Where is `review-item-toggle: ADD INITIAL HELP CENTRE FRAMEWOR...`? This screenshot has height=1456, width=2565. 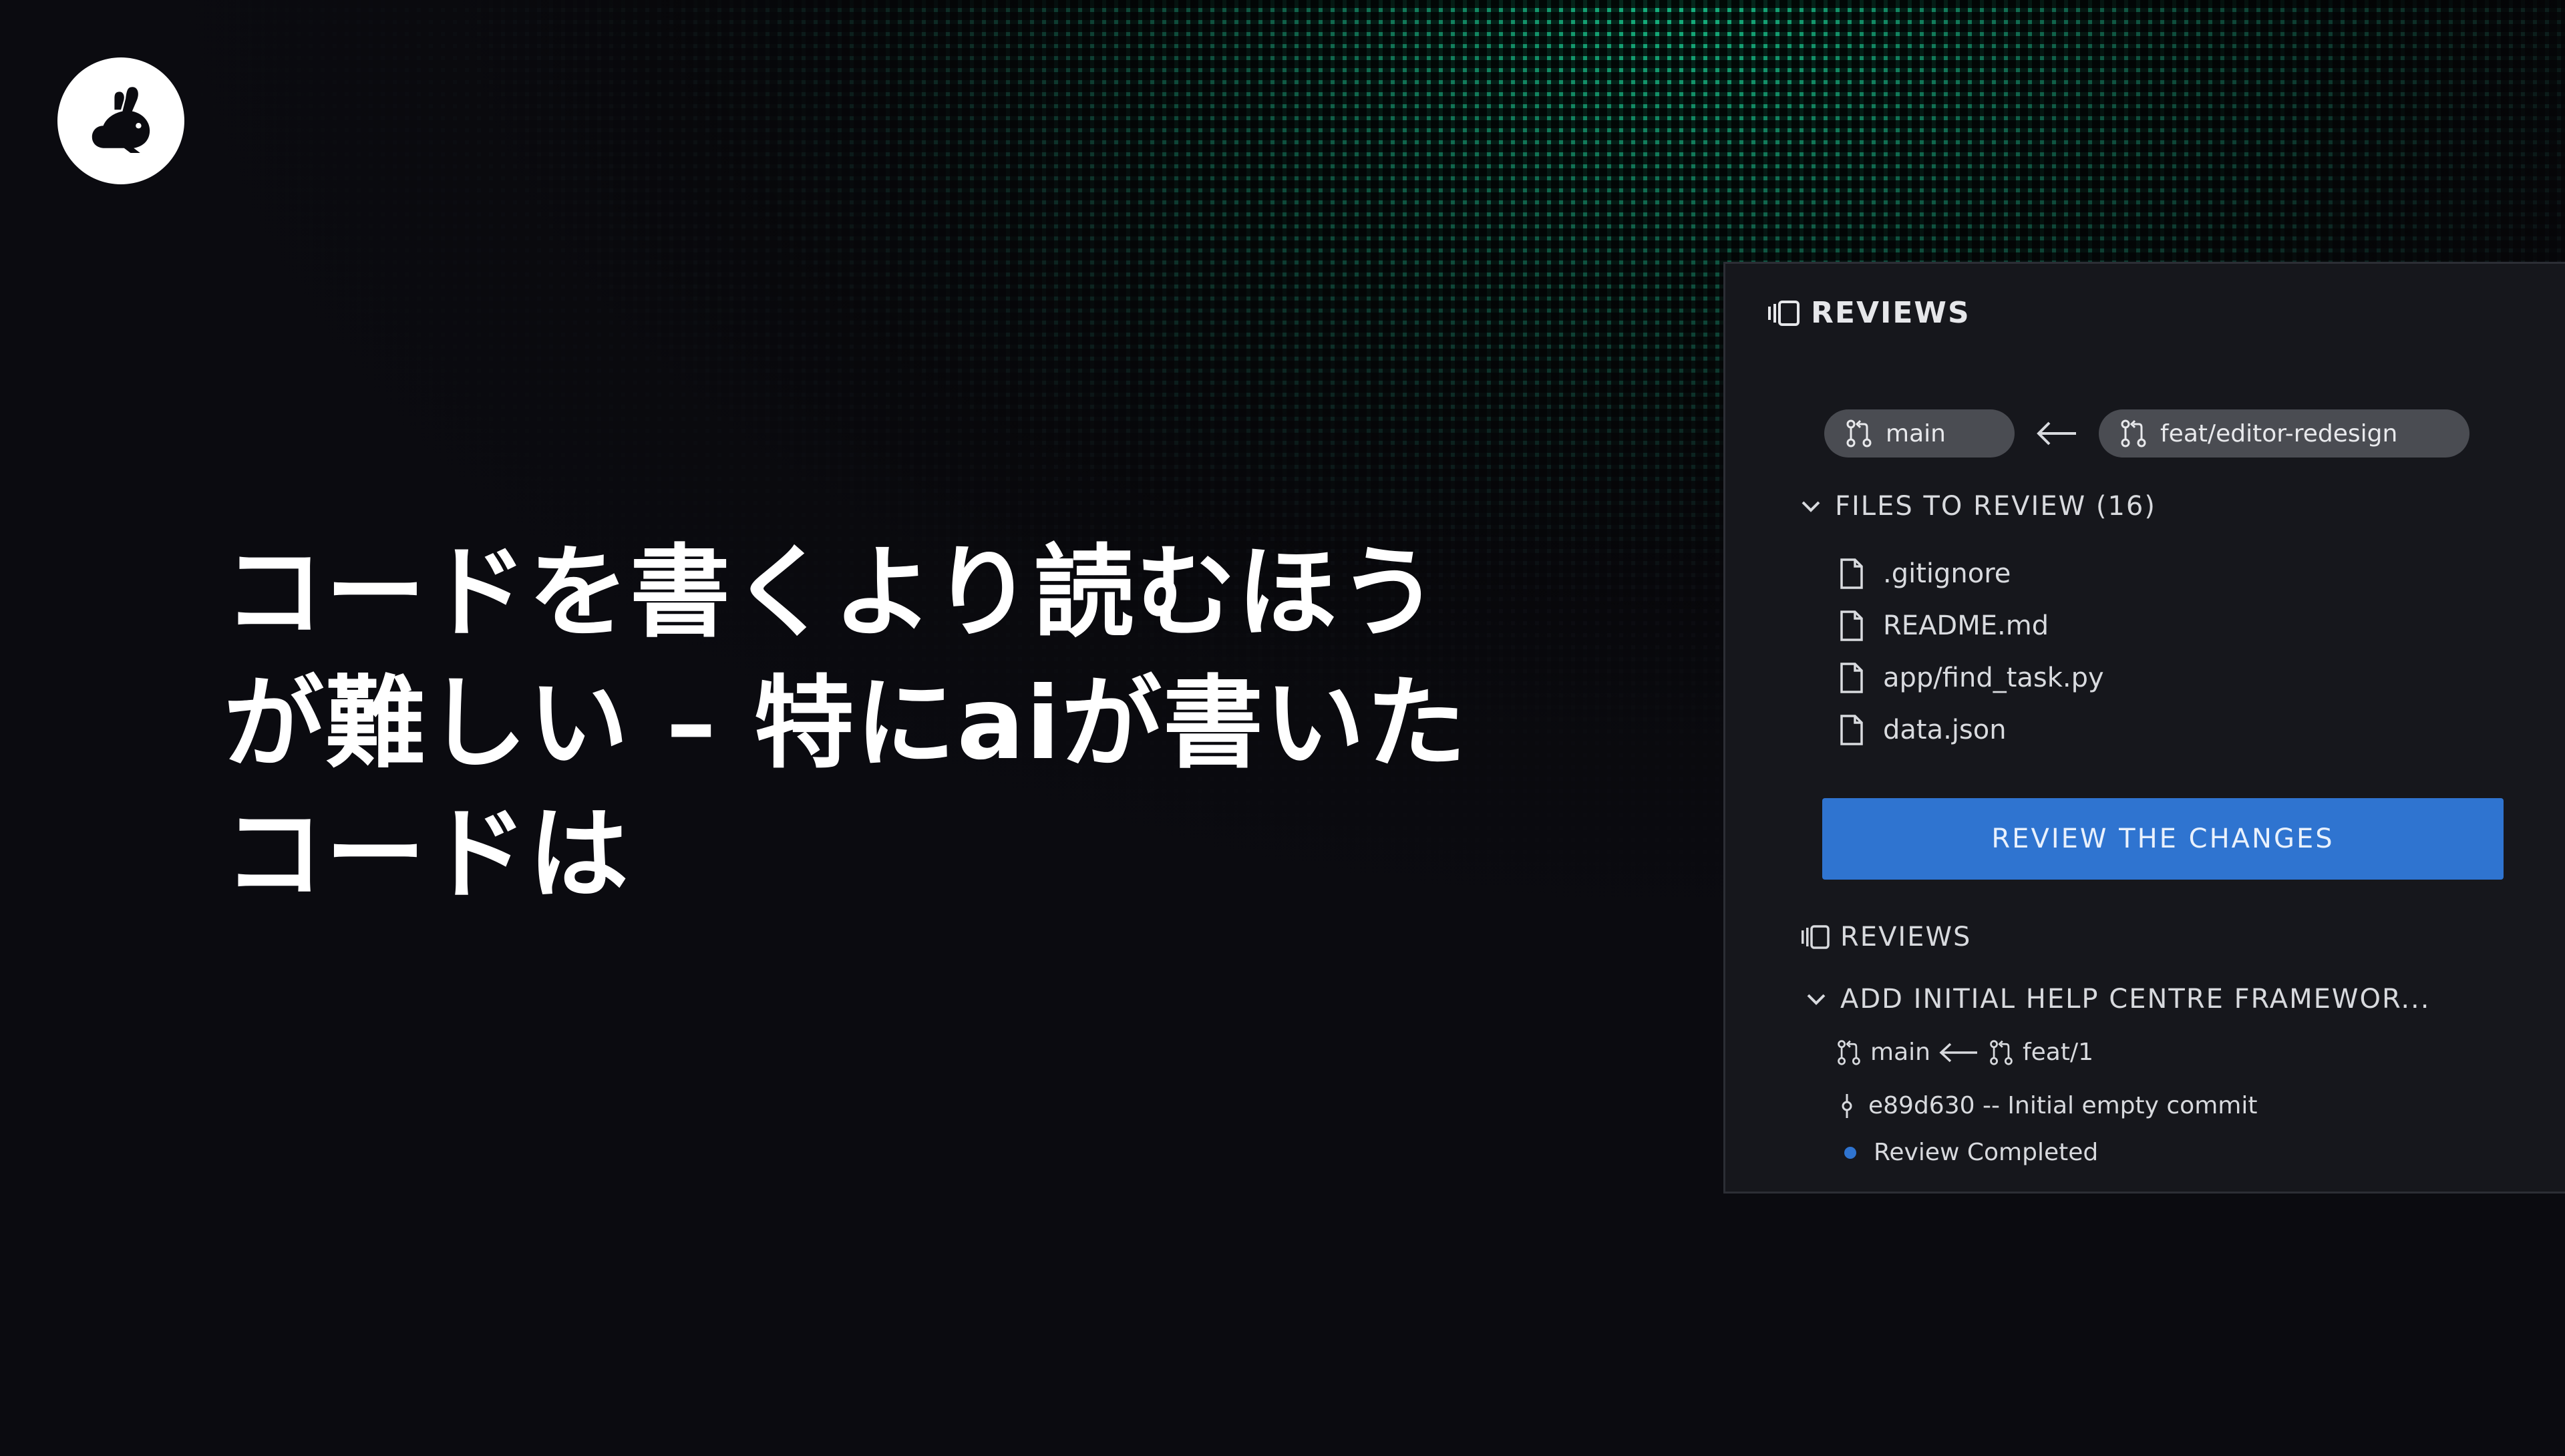
review-item-toggle: ADD INITIAL HELP CENTRE FRAMEWOR... is located at coordinates (2117, 999).